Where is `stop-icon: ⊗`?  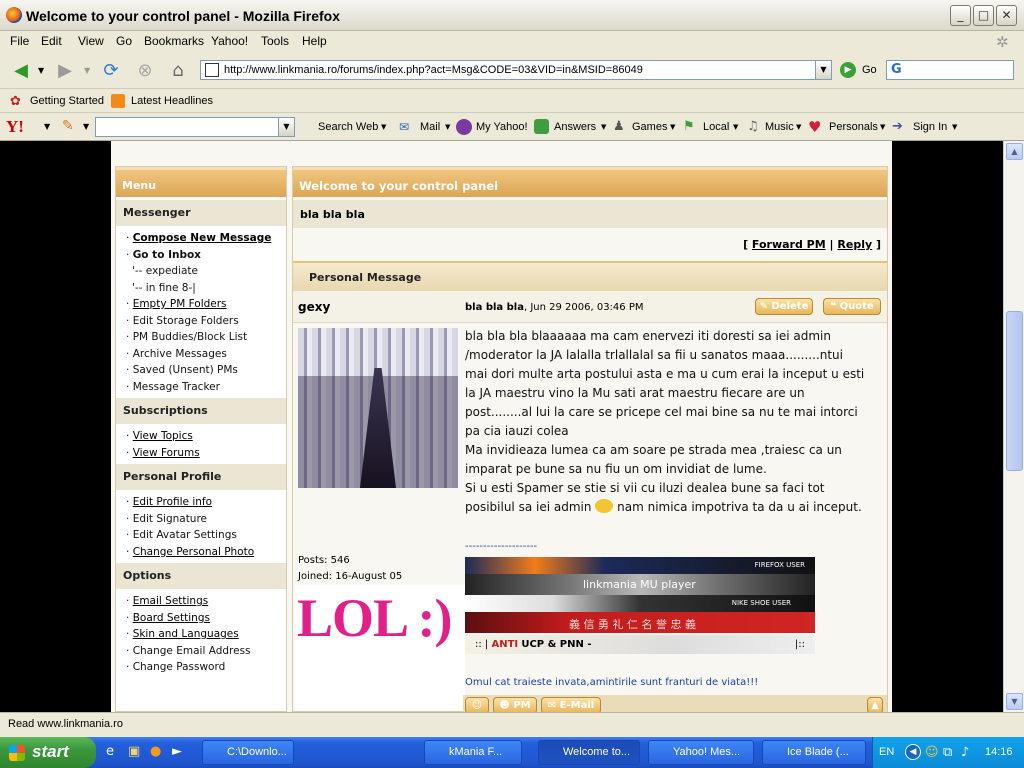 stop-icon: ⊗ is located at coordinates (145, 71).